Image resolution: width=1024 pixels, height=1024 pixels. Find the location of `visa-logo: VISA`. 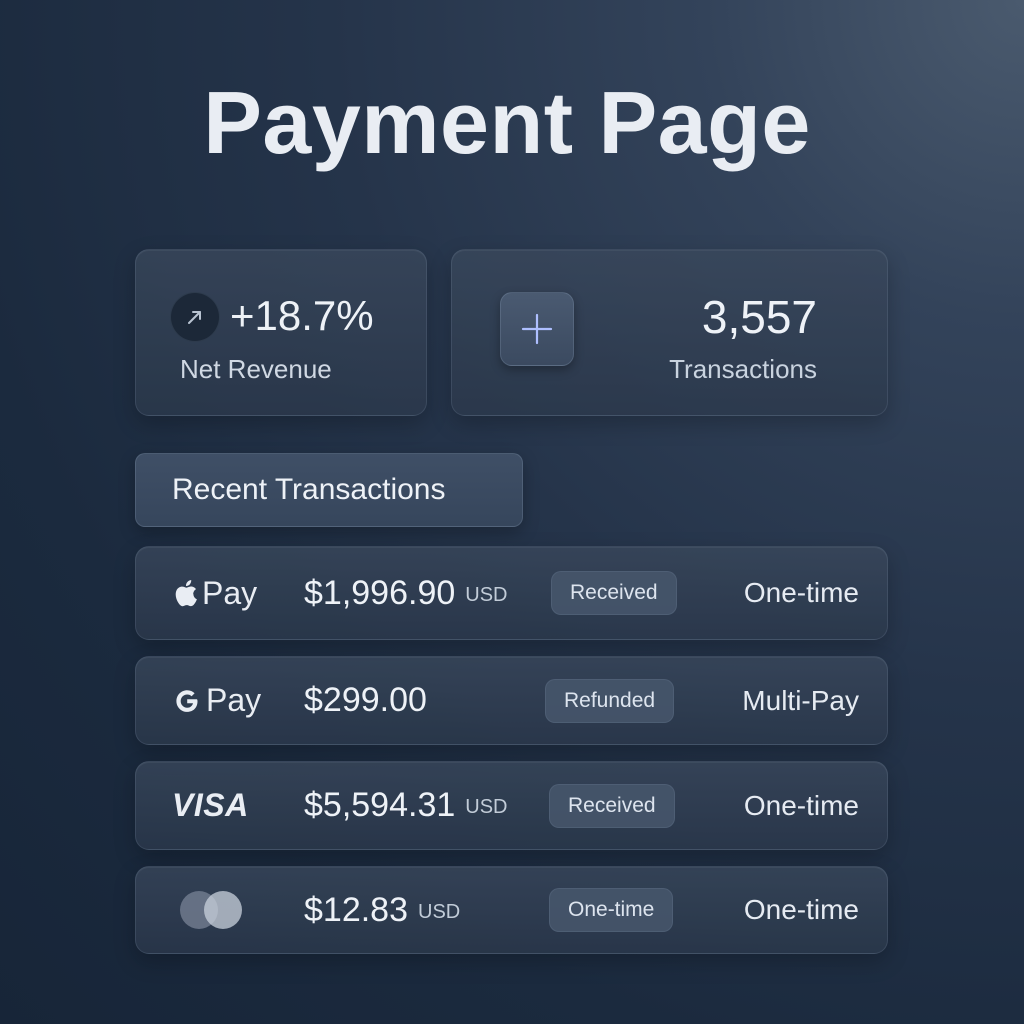

visa-logo: VISA is located at coordinates (210, 805).